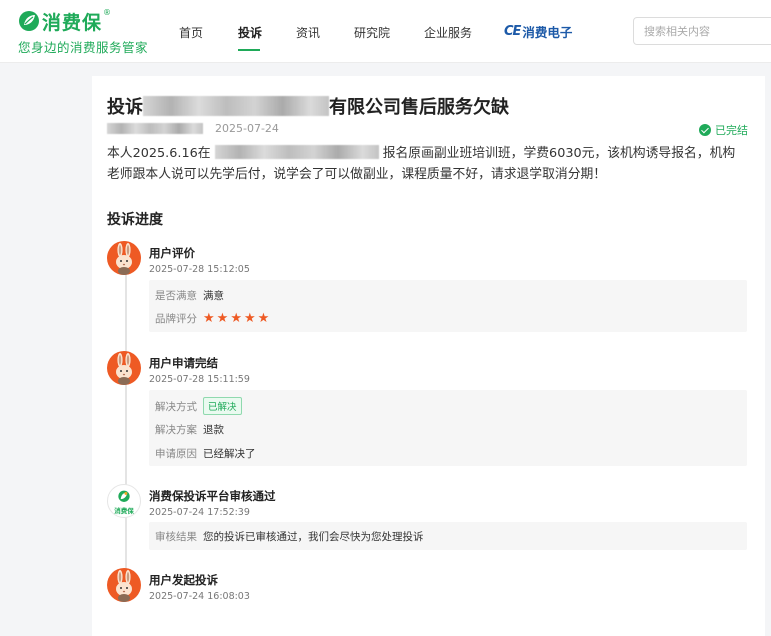 This screenshot has width=771, height=636. What do you see at coordinates (702, 31) in the screenshot?
I see `search-input` at bounding box center [702, 31].